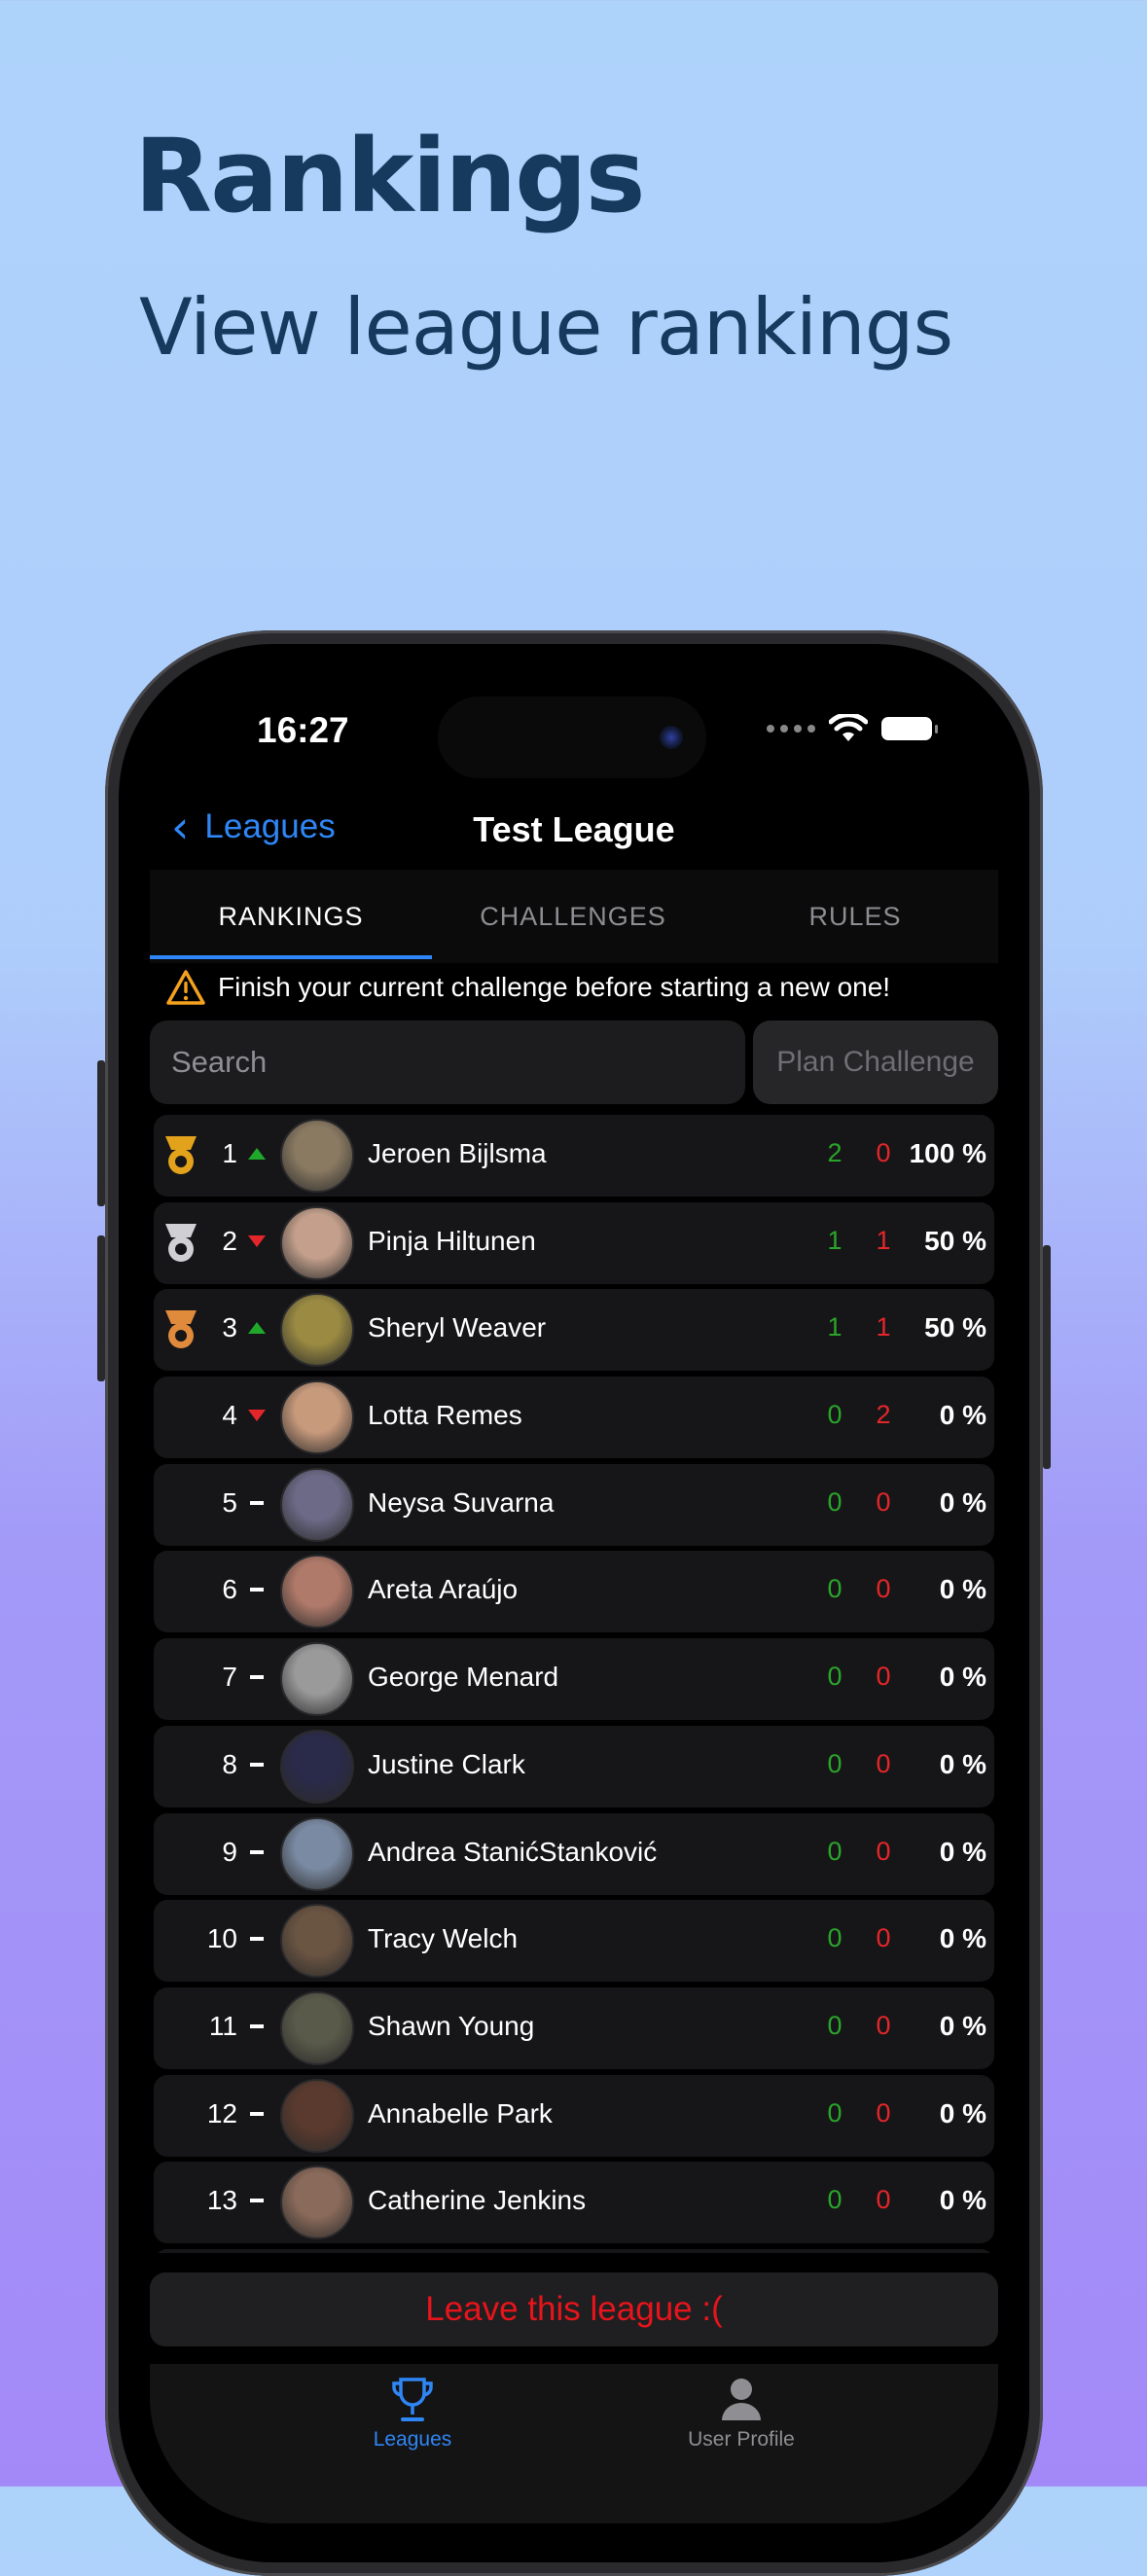 The height and width of the screenshot is (2576, 1147). What do you see at coordinates (181, 1329) in the screenshot?
I see `bronze-medal-icon` at bounding box center [181, 1329].